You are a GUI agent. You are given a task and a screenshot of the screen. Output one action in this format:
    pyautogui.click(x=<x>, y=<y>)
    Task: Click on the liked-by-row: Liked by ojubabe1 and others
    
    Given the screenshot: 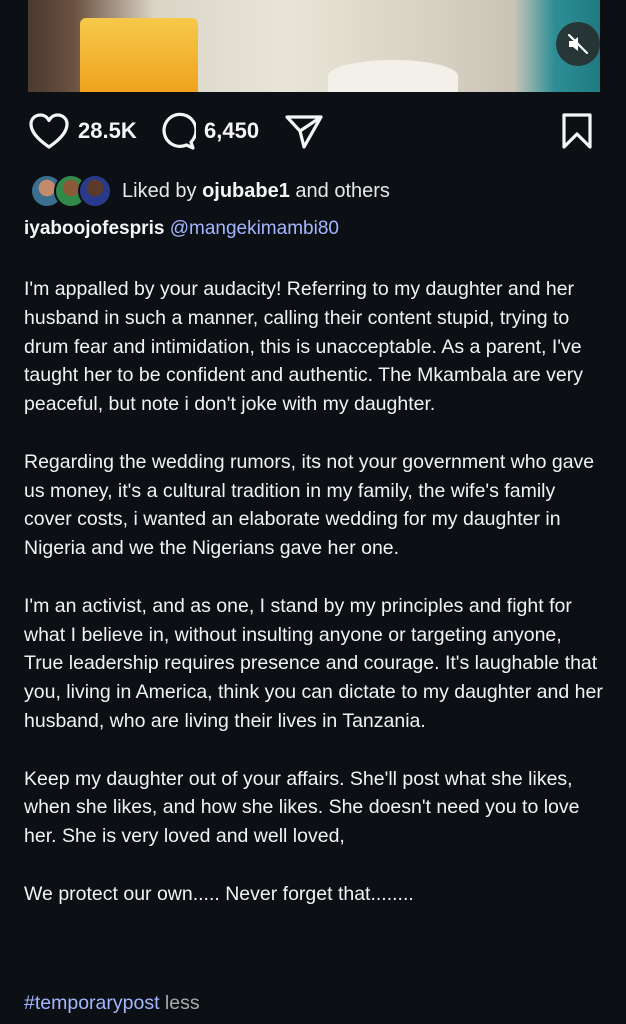 What is the action you would take?
    pyautogui.click(x=210, y=191)
    